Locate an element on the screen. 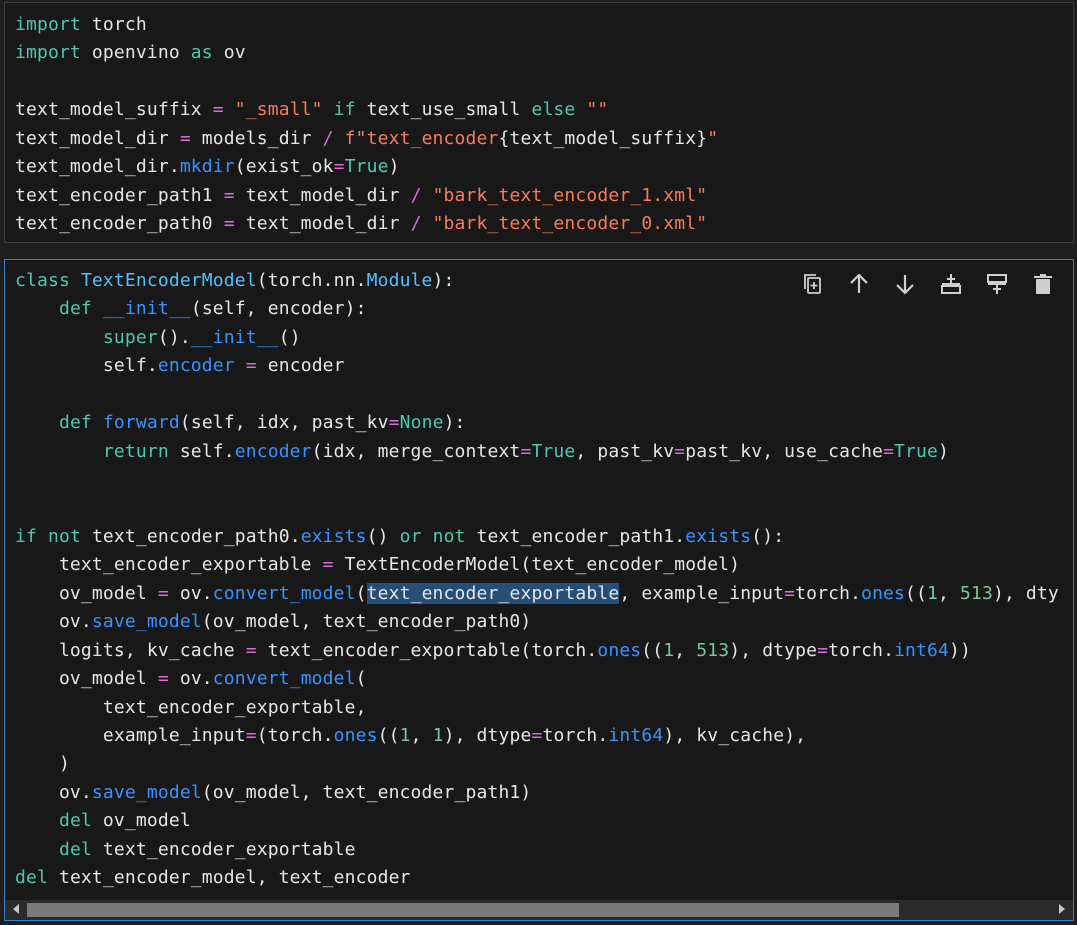  code-token: "" is located at coordinates (597, 110).